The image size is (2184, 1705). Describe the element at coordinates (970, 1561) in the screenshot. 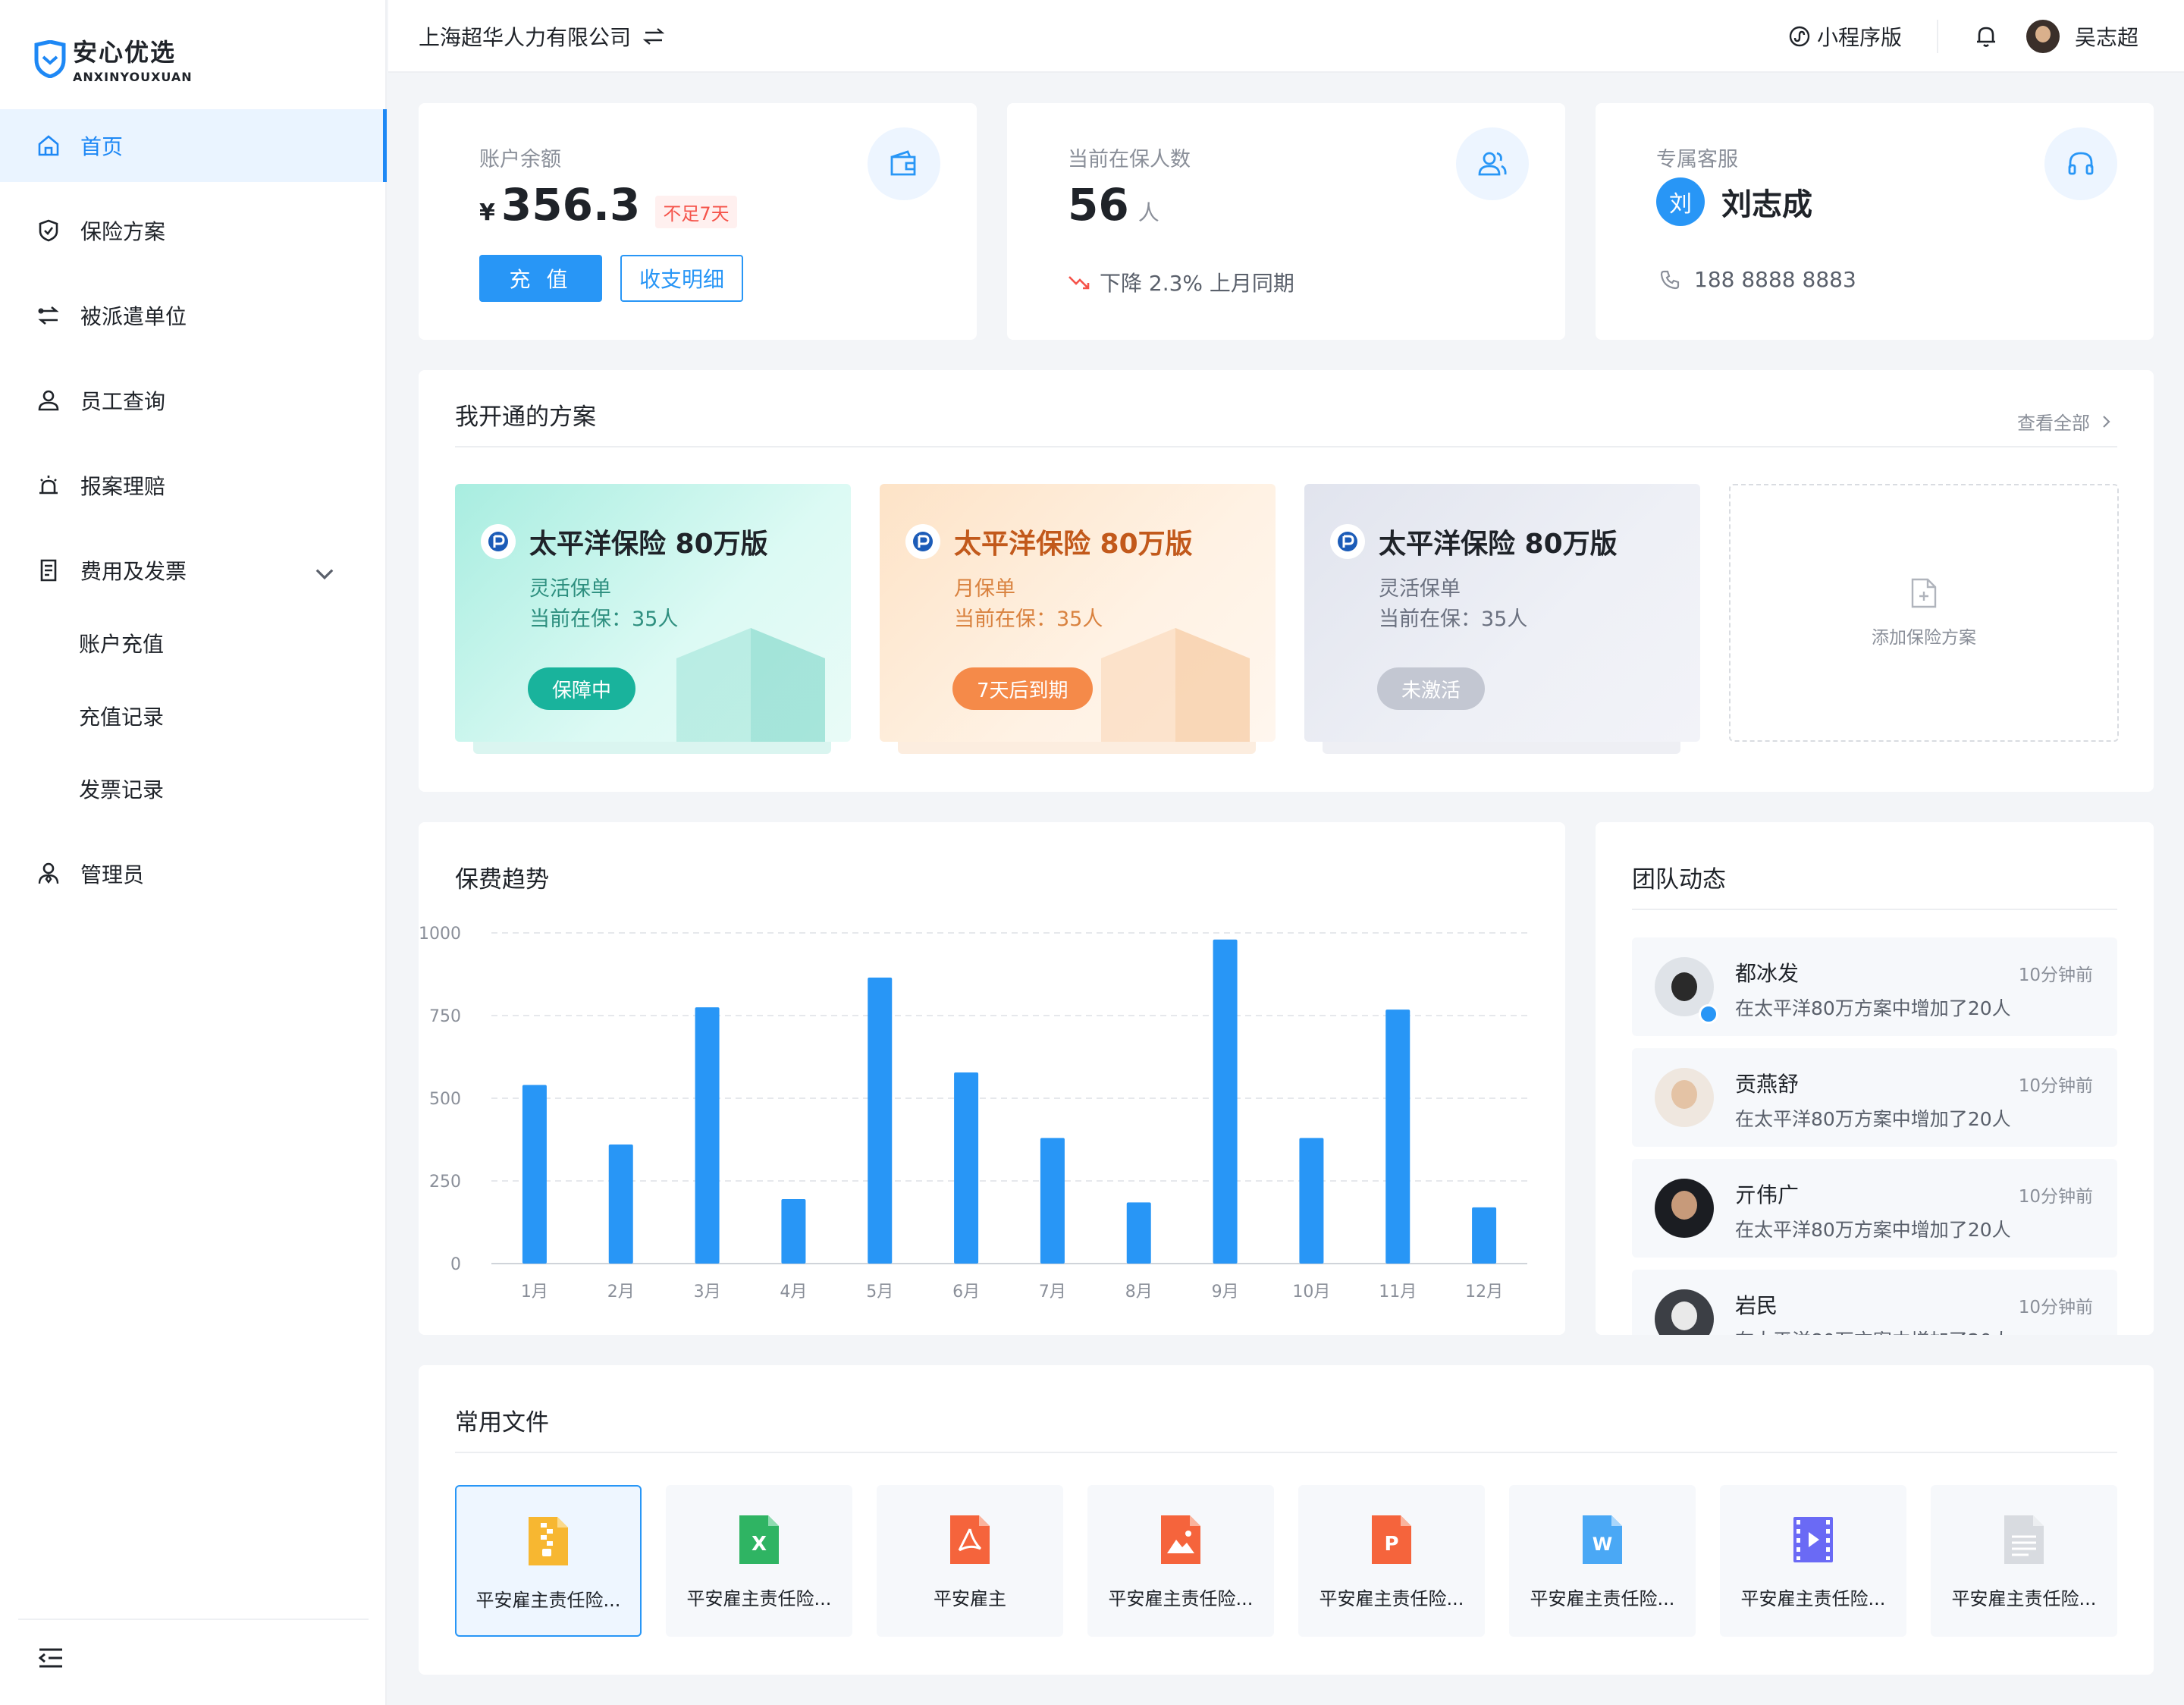

I see `file-card: 平安雇主` at that location.